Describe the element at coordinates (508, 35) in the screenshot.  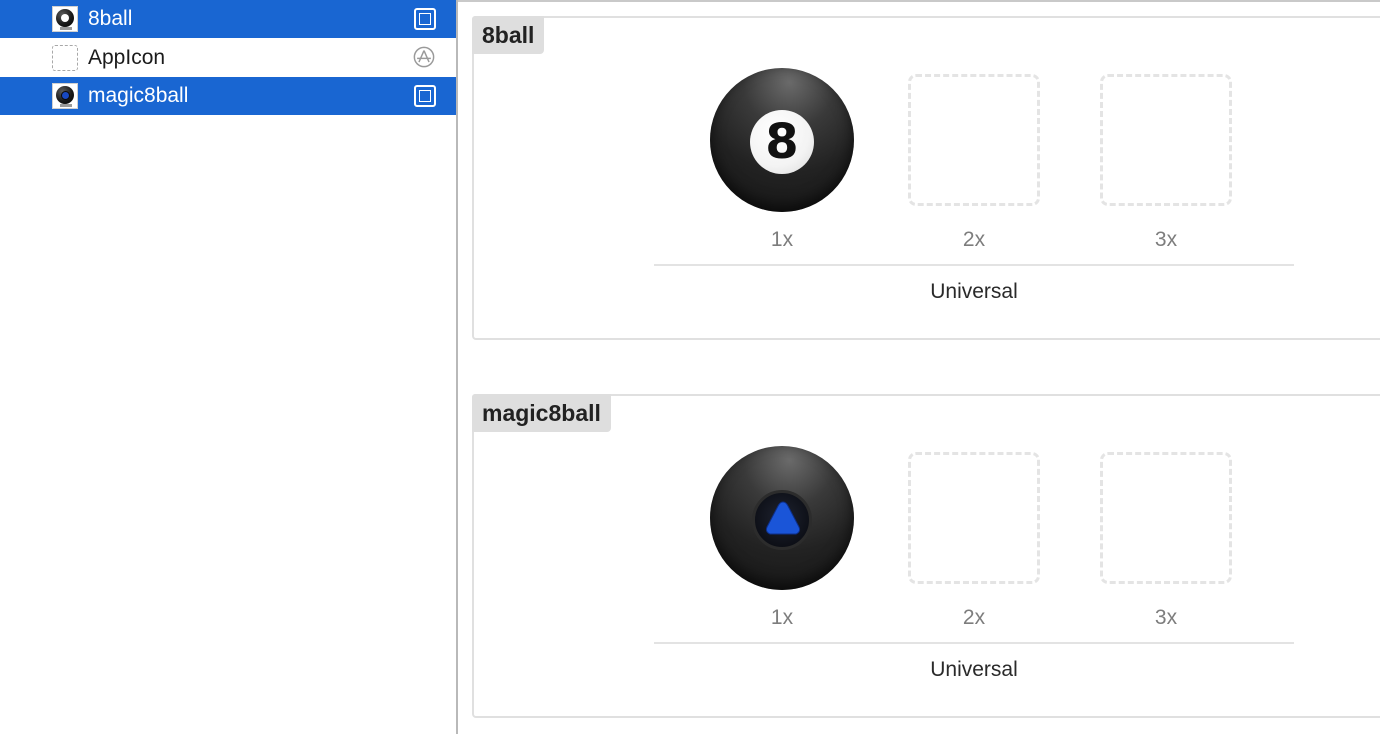
I see `image-set-name: 8ball` at that location.